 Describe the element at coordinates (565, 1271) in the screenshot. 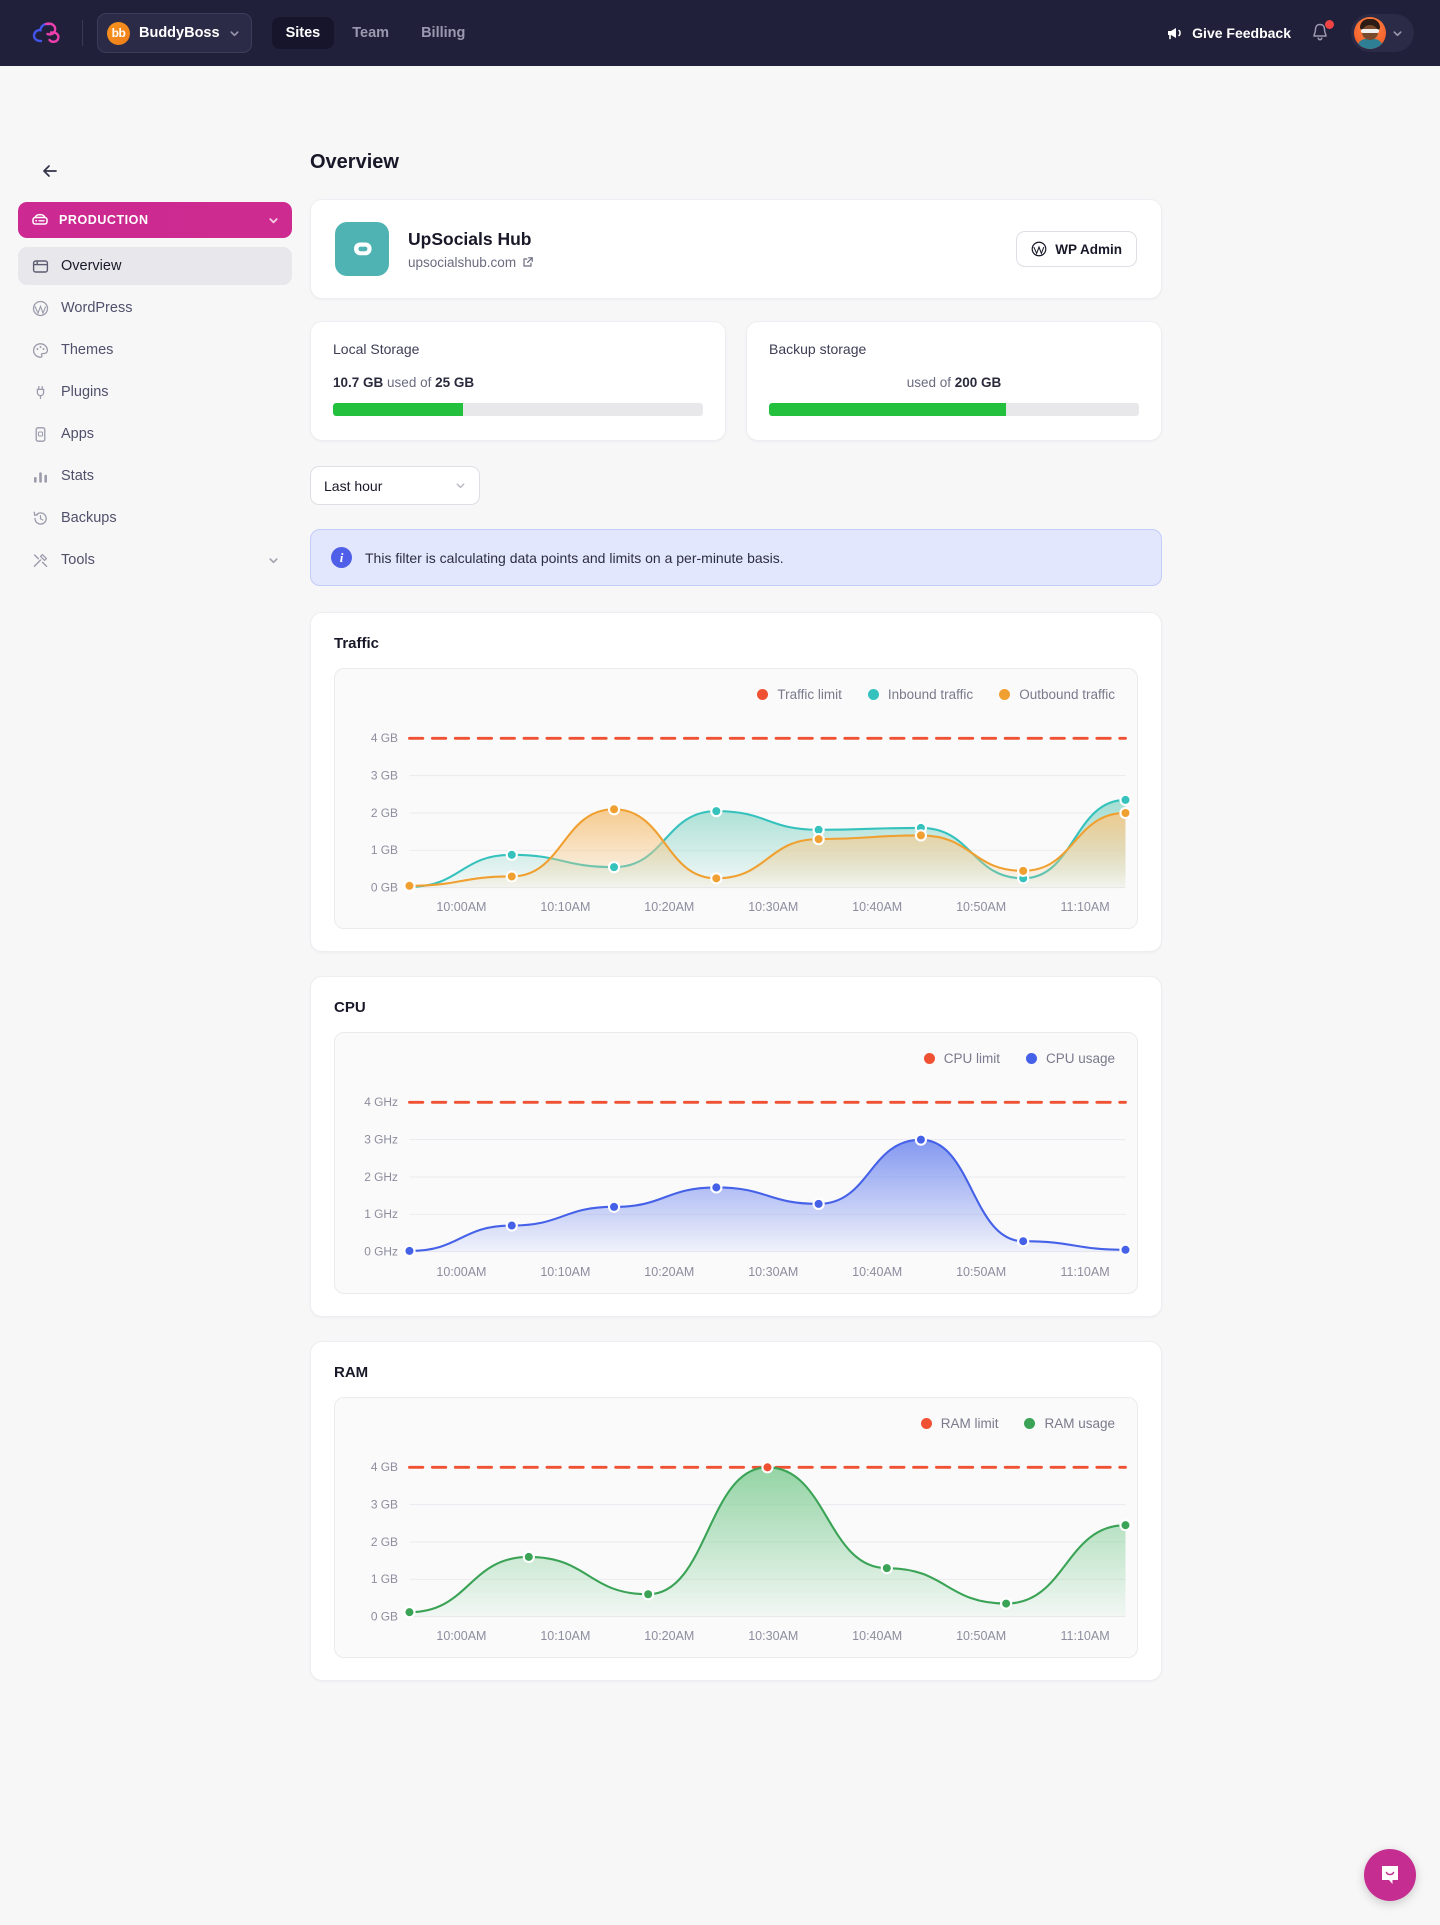

I see `x-axis-tick-label: 10:10AM` at that location.